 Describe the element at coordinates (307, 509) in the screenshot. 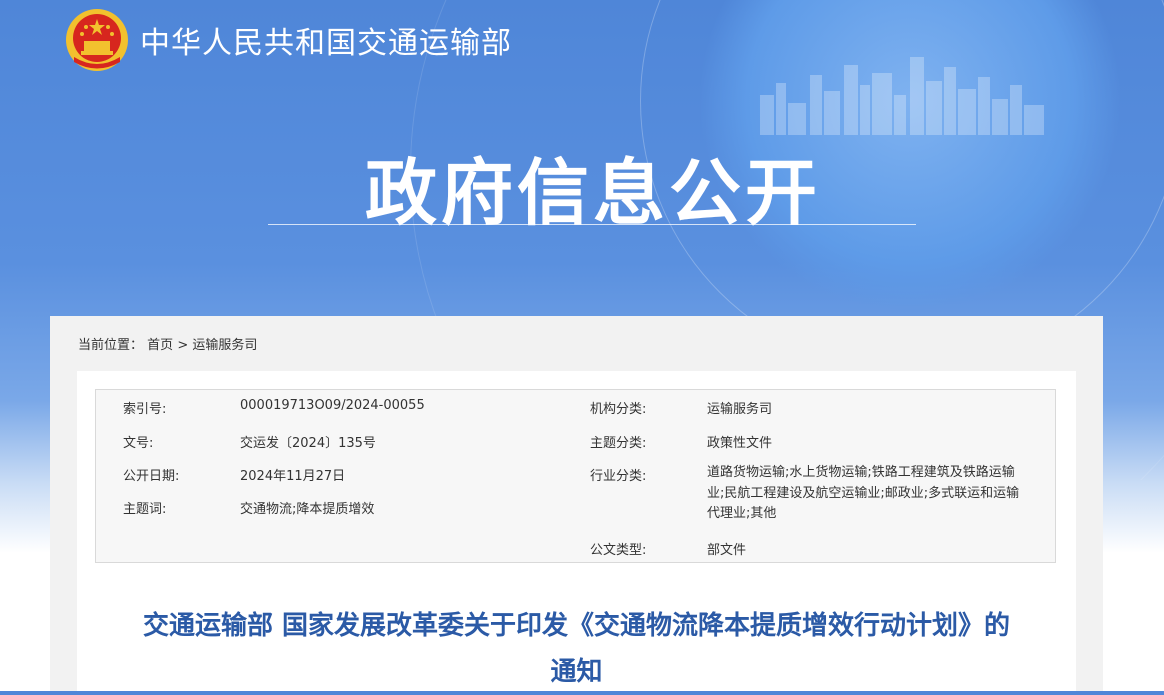

I see `meta-keyword-value: 交通物流;降本提质增效` at that location.